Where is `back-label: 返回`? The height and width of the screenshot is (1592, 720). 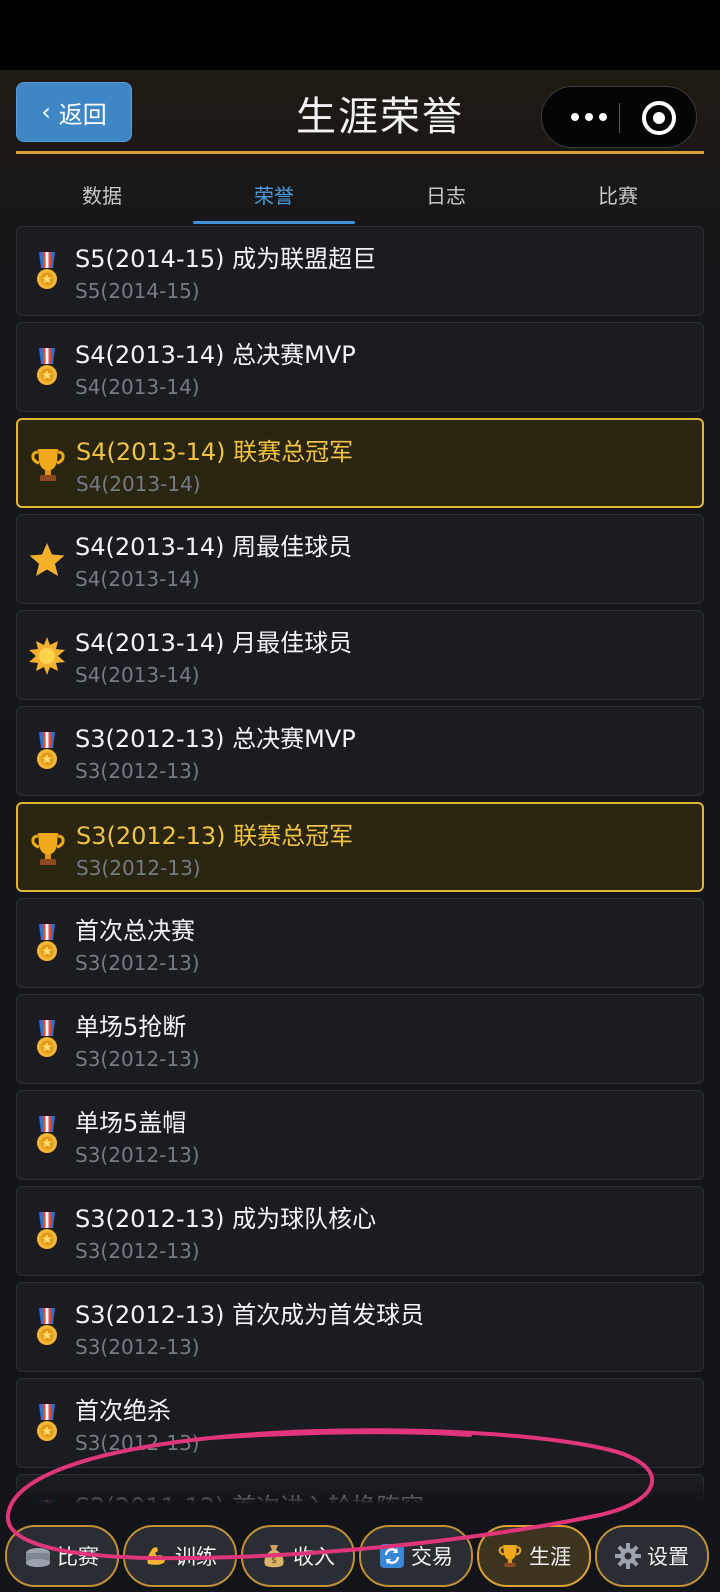 back-label: 返回 is located at coordinates (82, 114).